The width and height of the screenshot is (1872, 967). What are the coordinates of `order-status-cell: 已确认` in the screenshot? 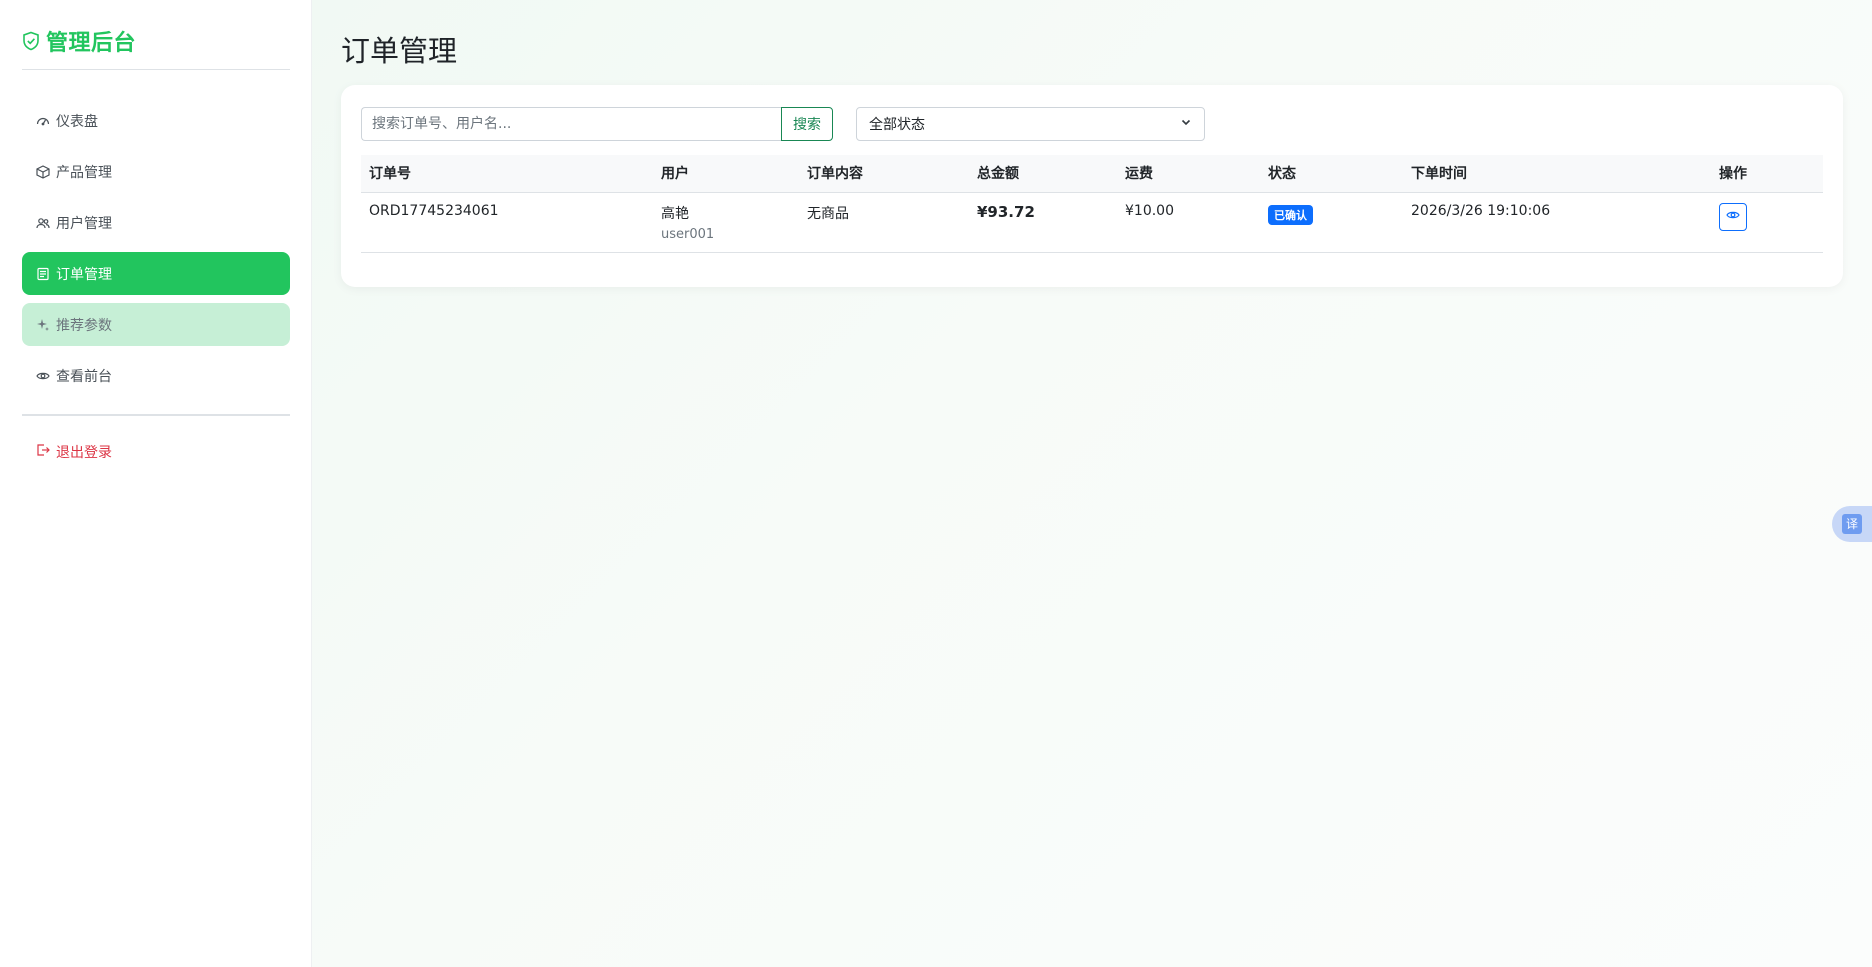 It's located at (1331, 222).